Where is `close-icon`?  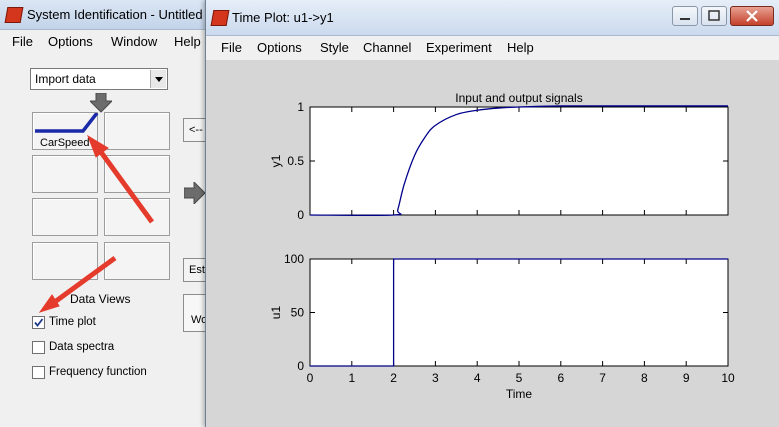 close-icon is located at coordinates (752, 16).